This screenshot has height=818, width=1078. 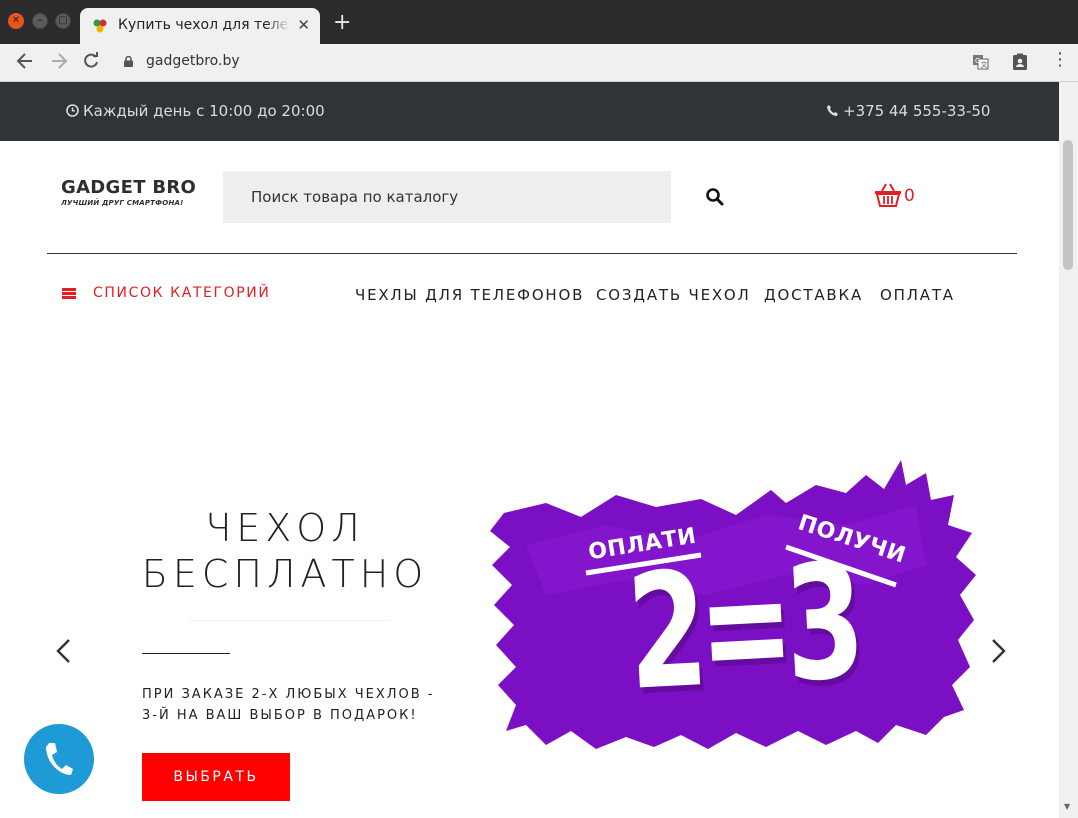 I want to click on logo-name: GADGET BRO, so click(x=129, y=187).